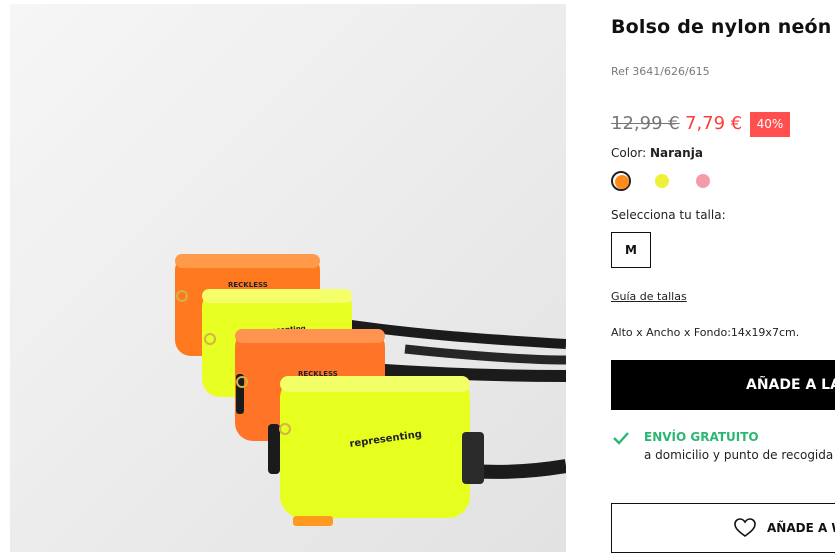 Image resolution: width=835 pixels, height=554 pixels. I want to click on free-shipping-subtitle: a domicilio y punto de recogida, so click(739, 455).